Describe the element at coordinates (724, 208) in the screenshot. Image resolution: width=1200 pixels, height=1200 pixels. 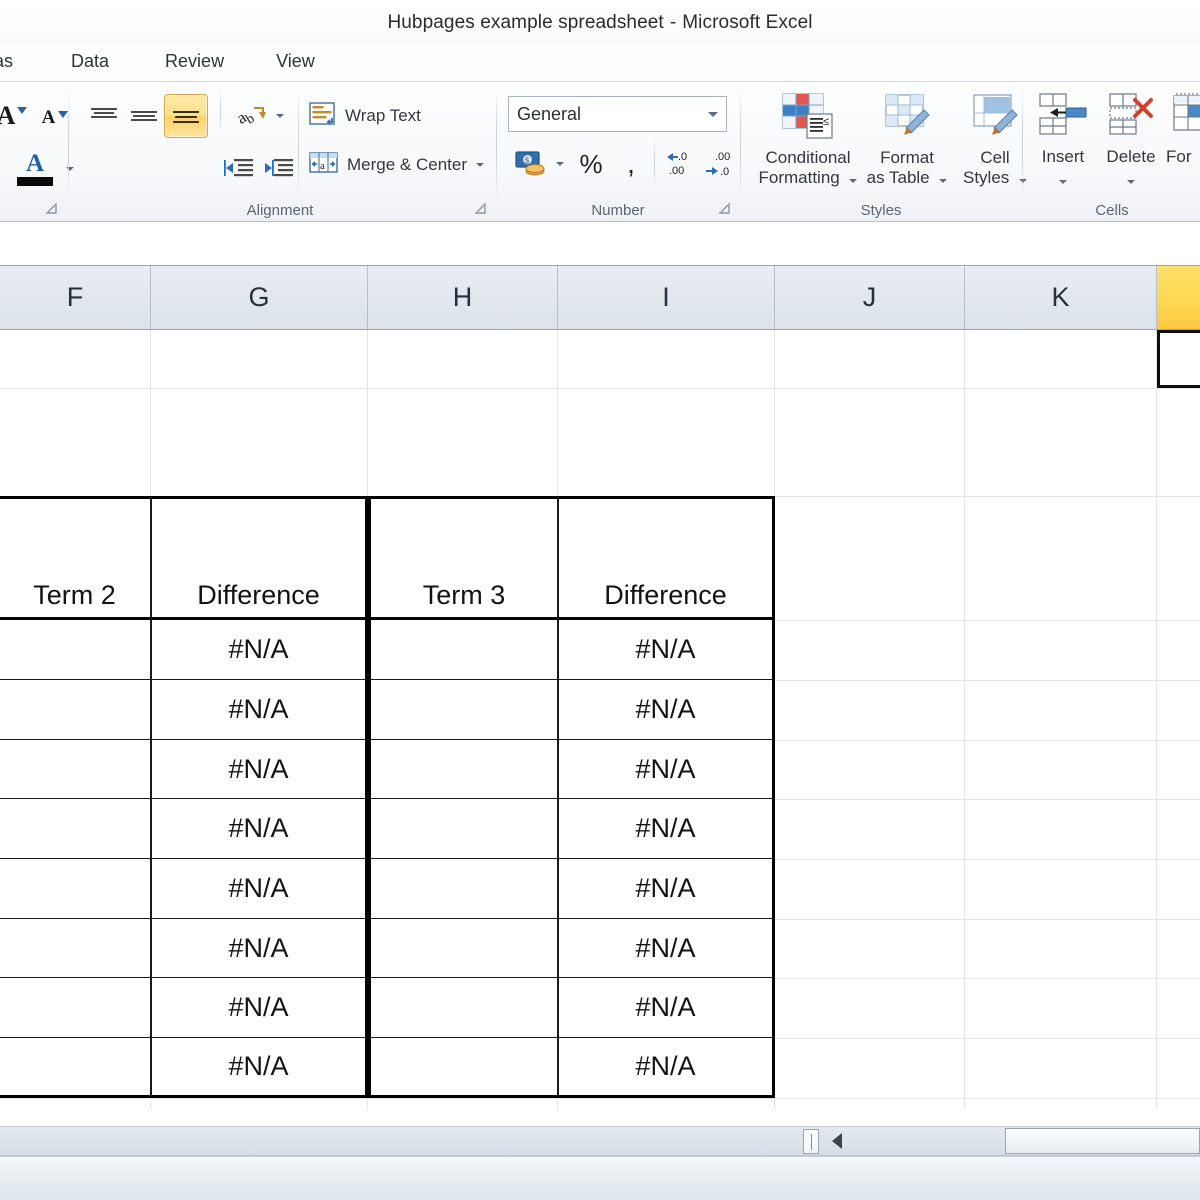
I see `number-dialog-launcher` at that location.